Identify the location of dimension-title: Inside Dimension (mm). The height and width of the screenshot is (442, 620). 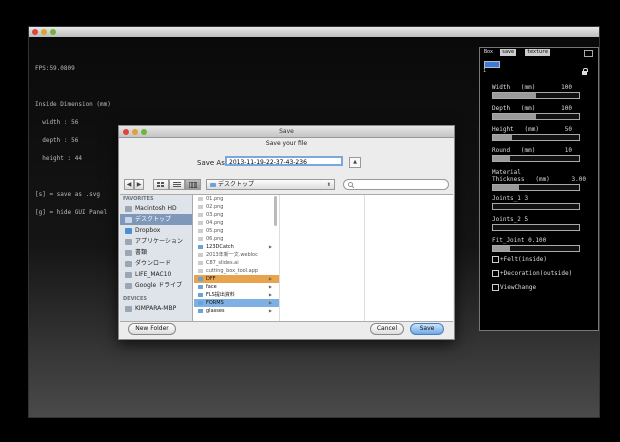
(73, 104).